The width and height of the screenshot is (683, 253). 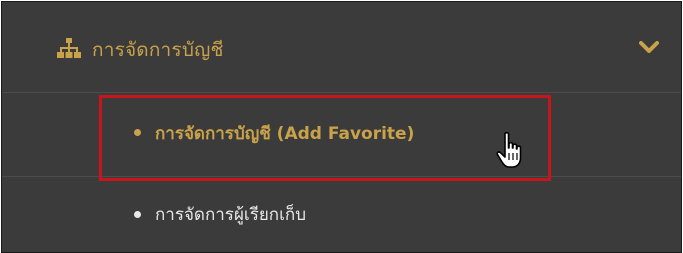 What do you see at coordinates (137, 214) in the screenshot?
I see `bullet-icon` at bounding box center [137, 214].